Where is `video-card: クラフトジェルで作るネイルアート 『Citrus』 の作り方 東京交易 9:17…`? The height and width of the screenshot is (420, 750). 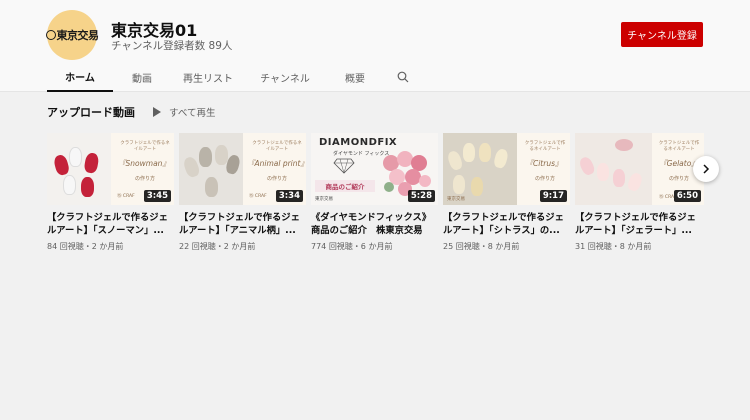 video-card: クラフトジェルで作るネイルアート 『Citrus』 の作り方 東京交易 9:17… is located at coordinates (506, 192).